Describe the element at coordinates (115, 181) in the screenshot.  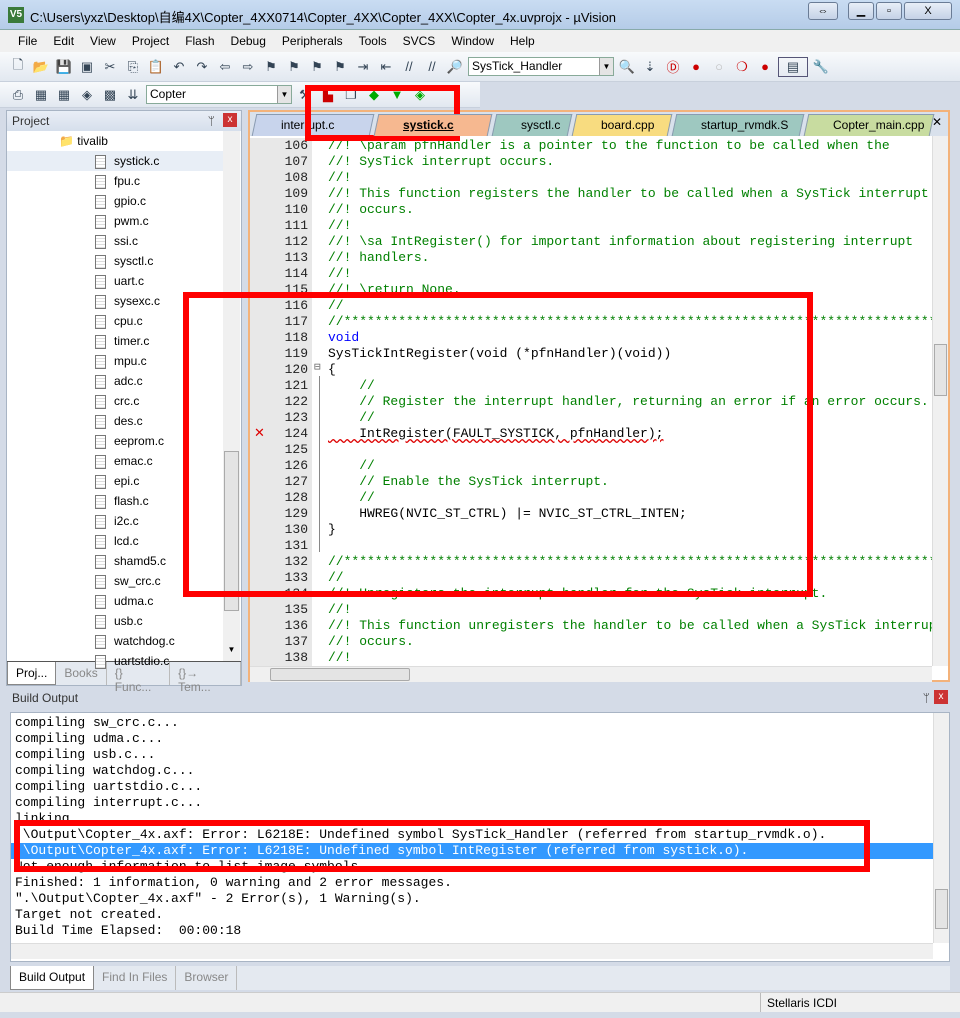
I see `tree-file: fpu.c` at that location.